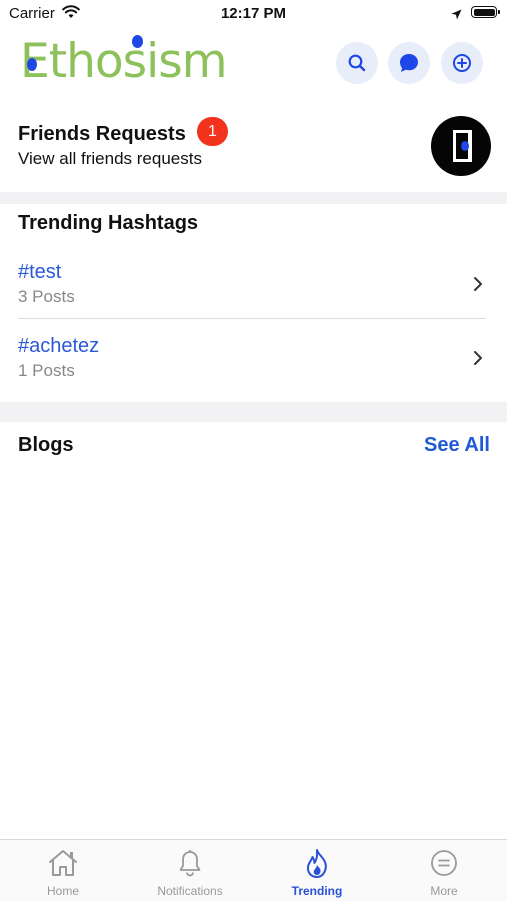  Describe the element at coordinates (253, 362) in the screenshot. I see `hashtag-row: #achetez 1 Posts` at that location.